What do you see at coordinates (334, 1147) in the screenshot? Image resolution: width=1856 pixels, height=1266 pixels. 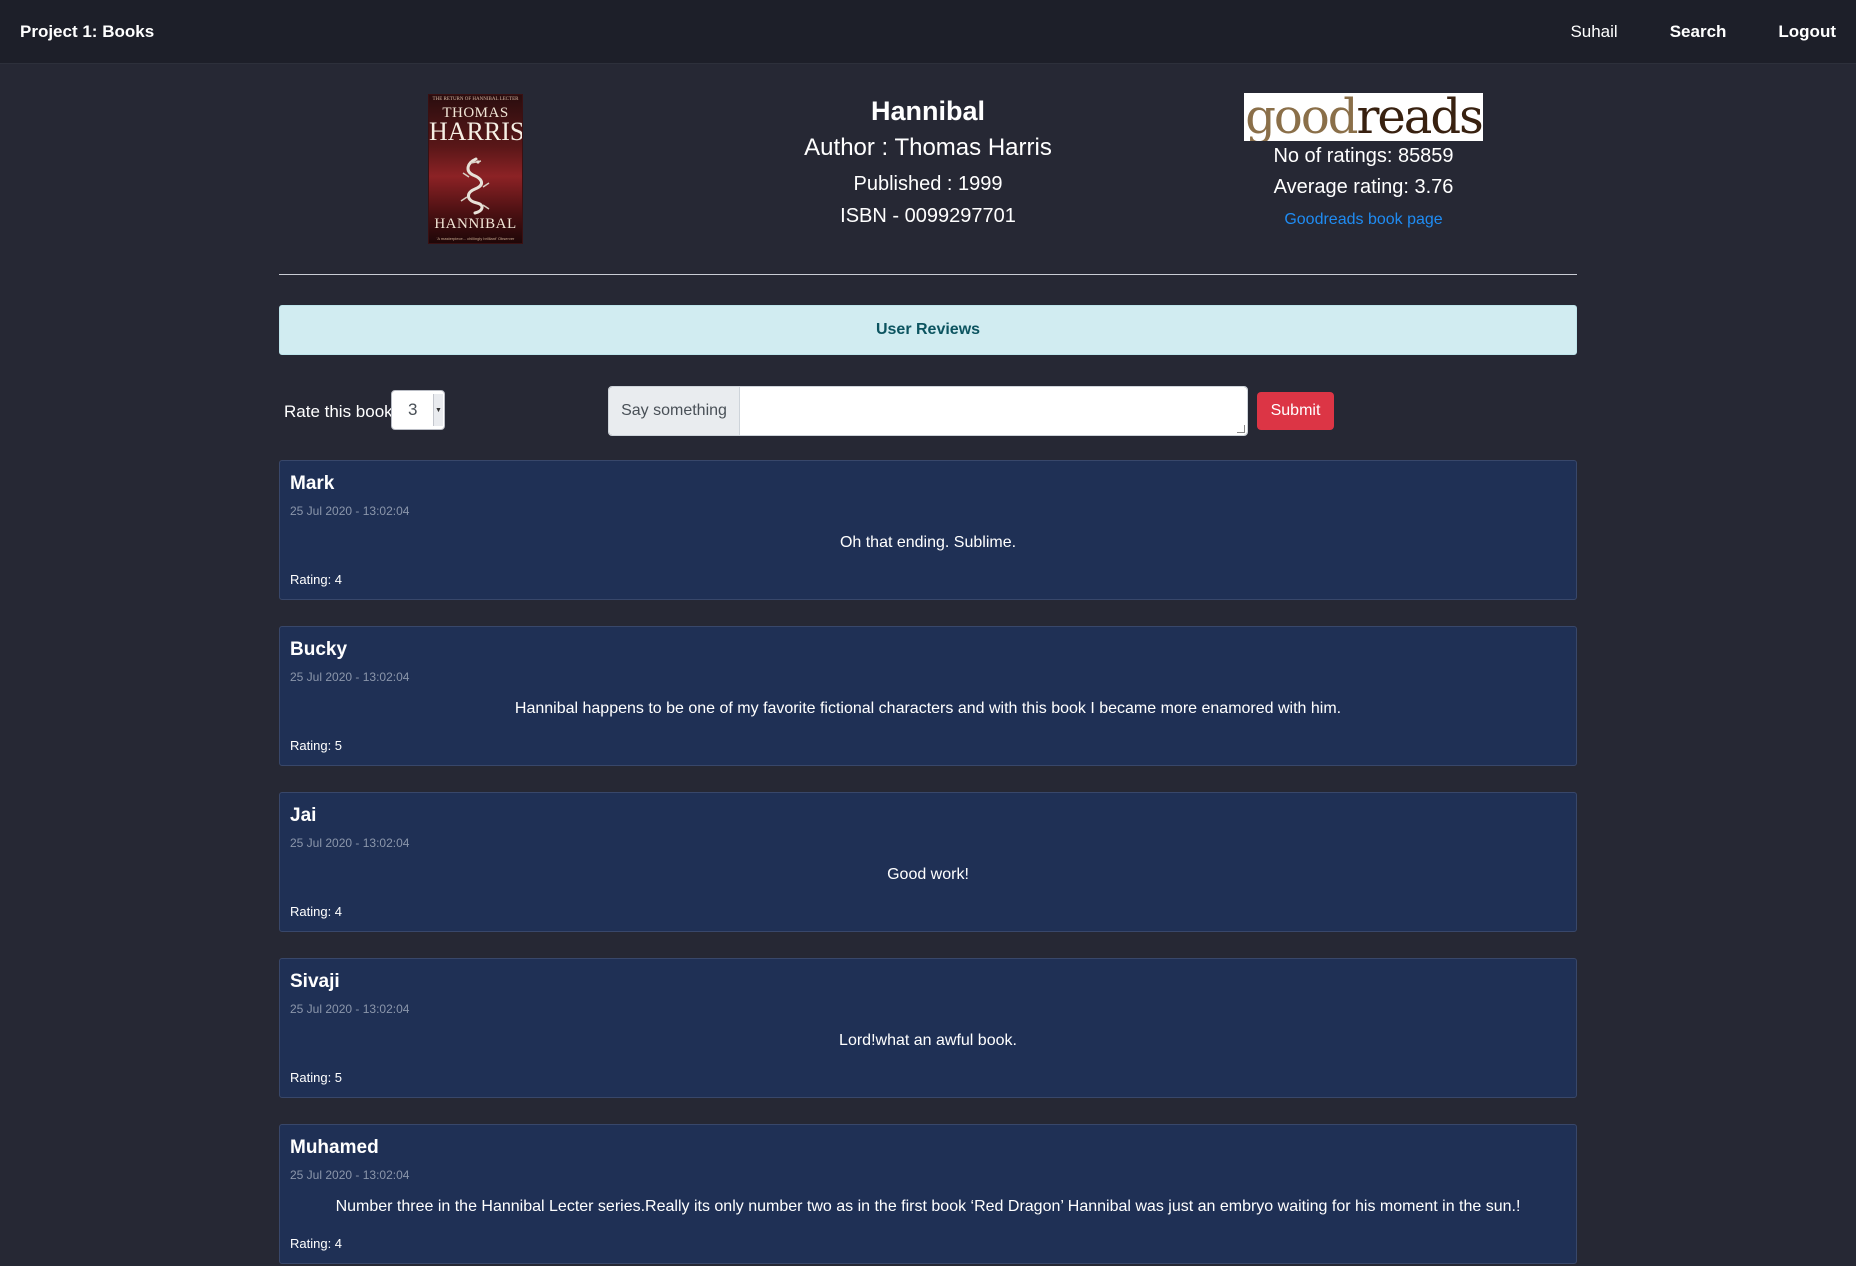 I see `review-author: Muhamed` at bounding box center [334, 1147].